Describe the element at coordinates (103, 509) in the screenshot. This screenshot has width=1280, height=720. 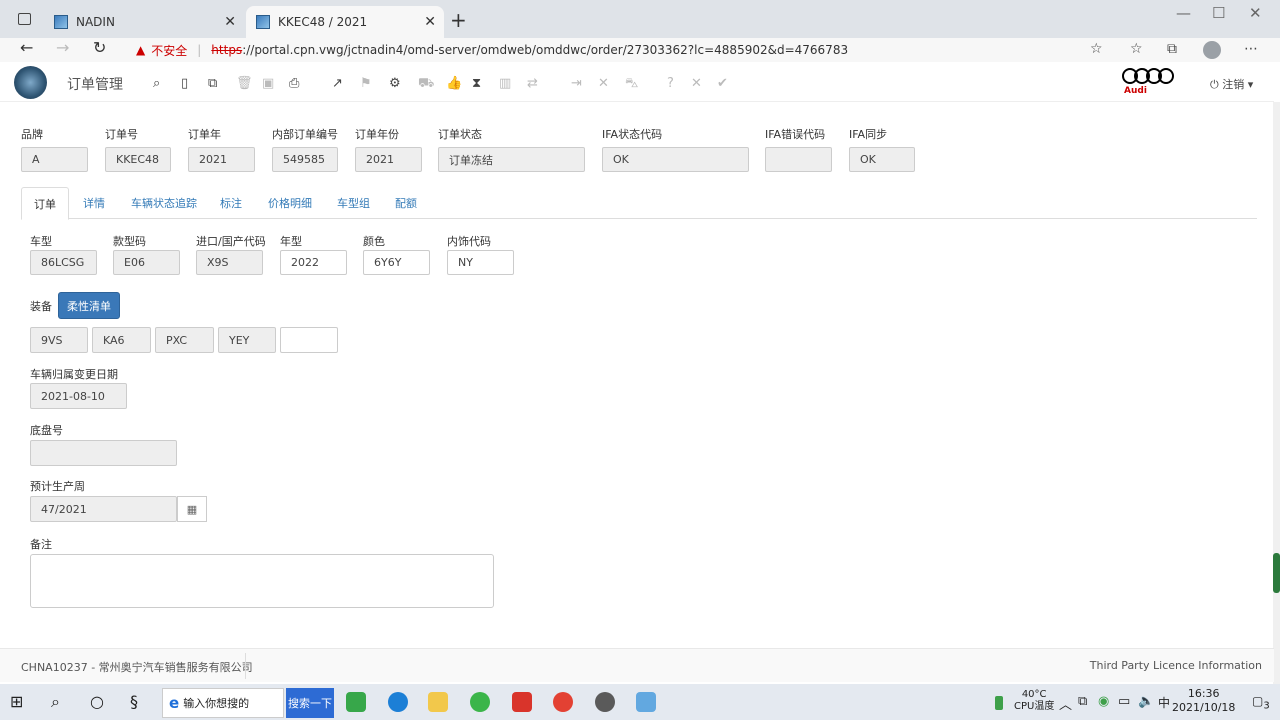
I see `production-week-input: 47/2021` at that location.